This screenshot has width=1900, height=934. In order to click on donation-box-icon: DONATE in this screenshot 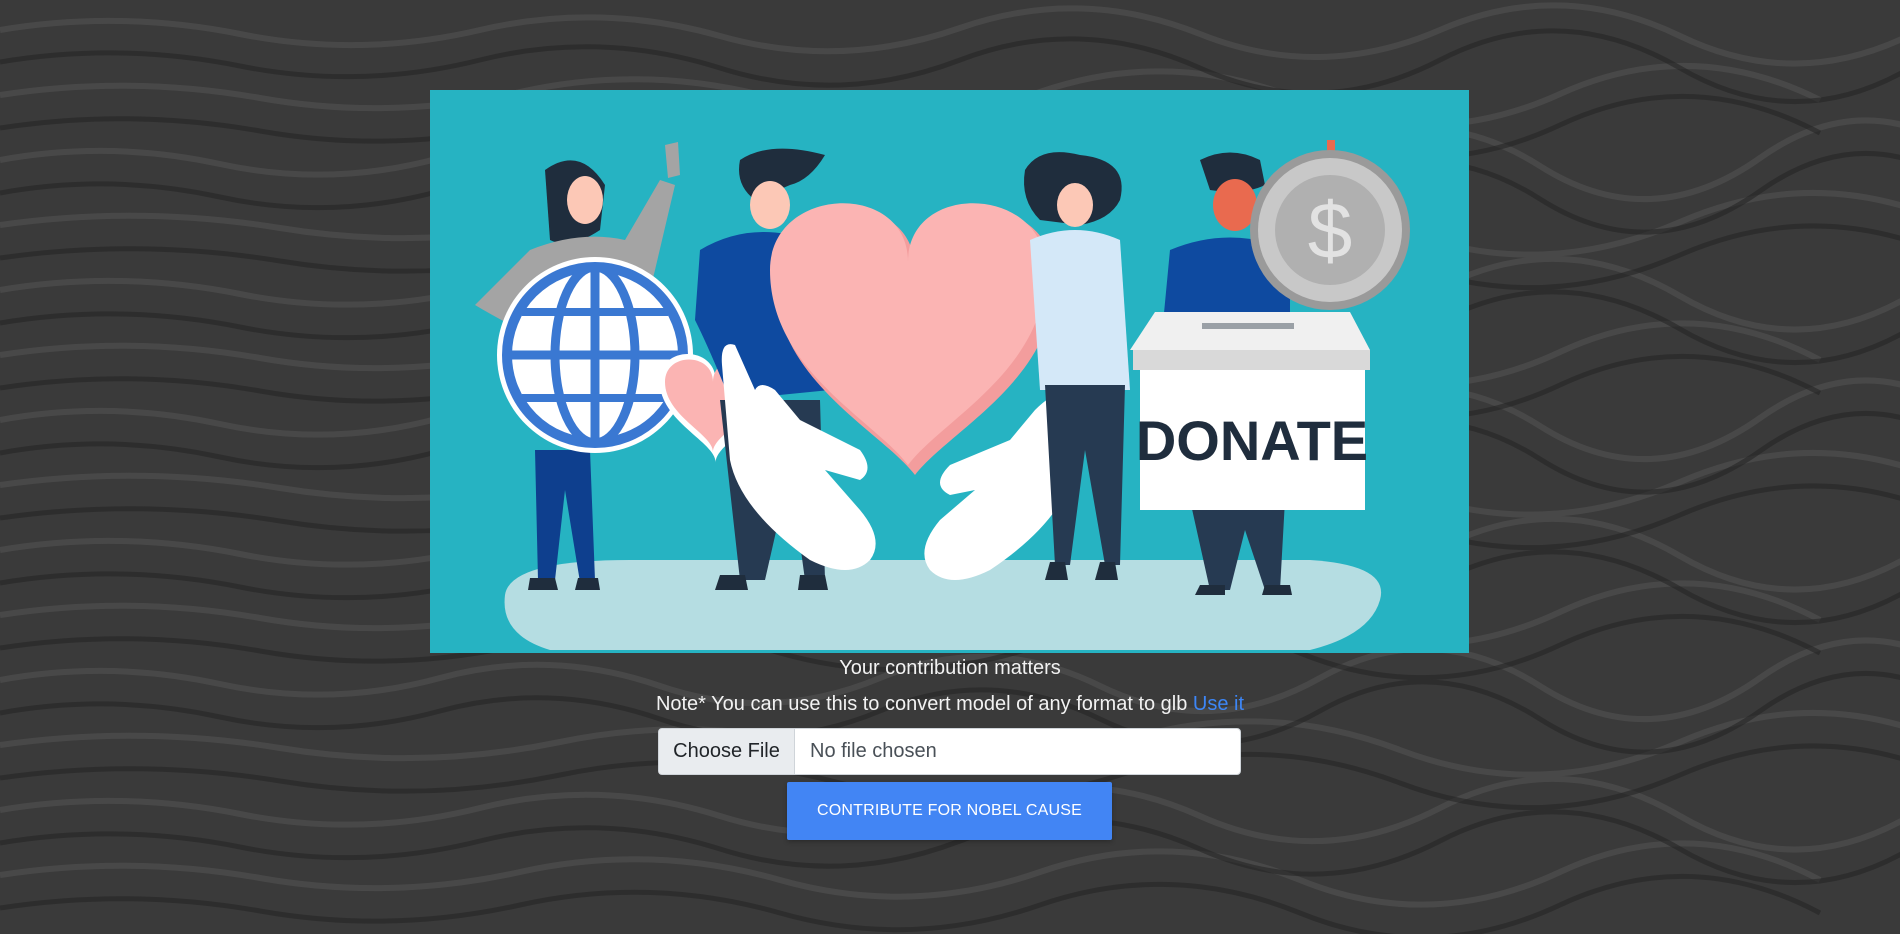, I will do `click(1250, 411)`.